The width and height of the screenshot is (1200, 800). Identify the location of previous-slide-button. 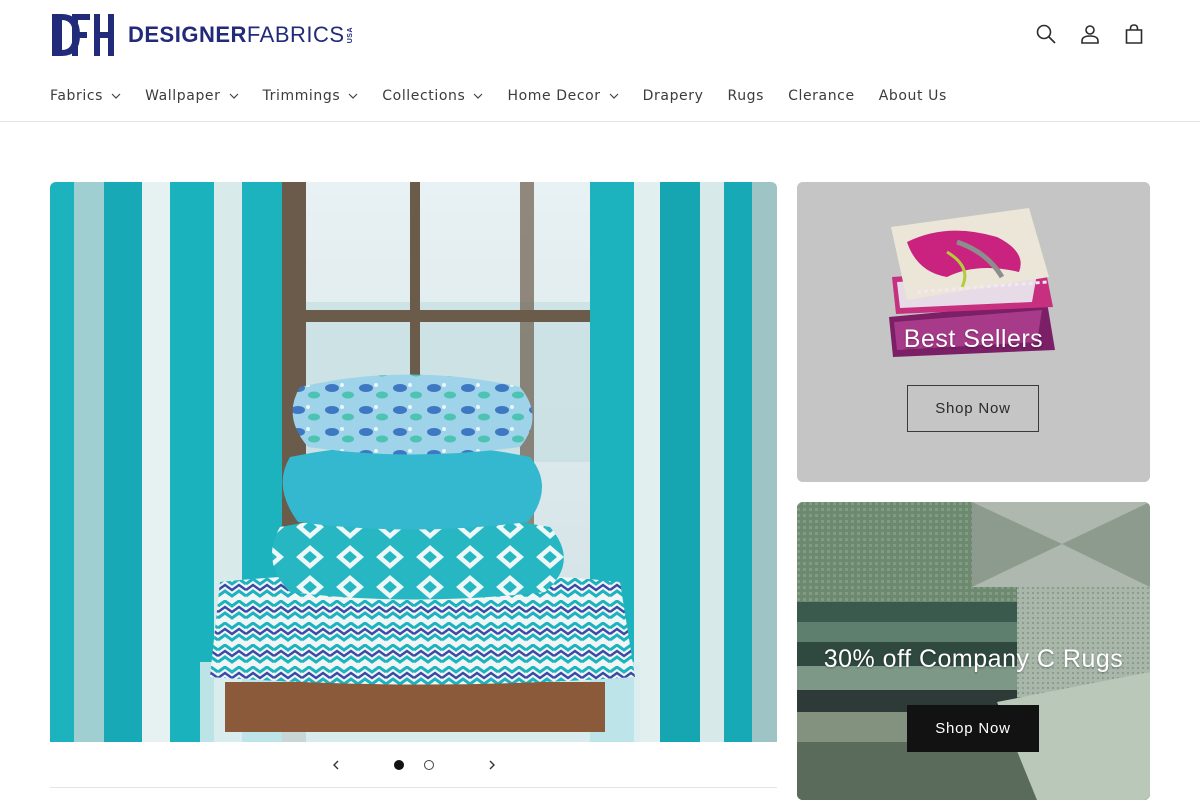
(336, 765).